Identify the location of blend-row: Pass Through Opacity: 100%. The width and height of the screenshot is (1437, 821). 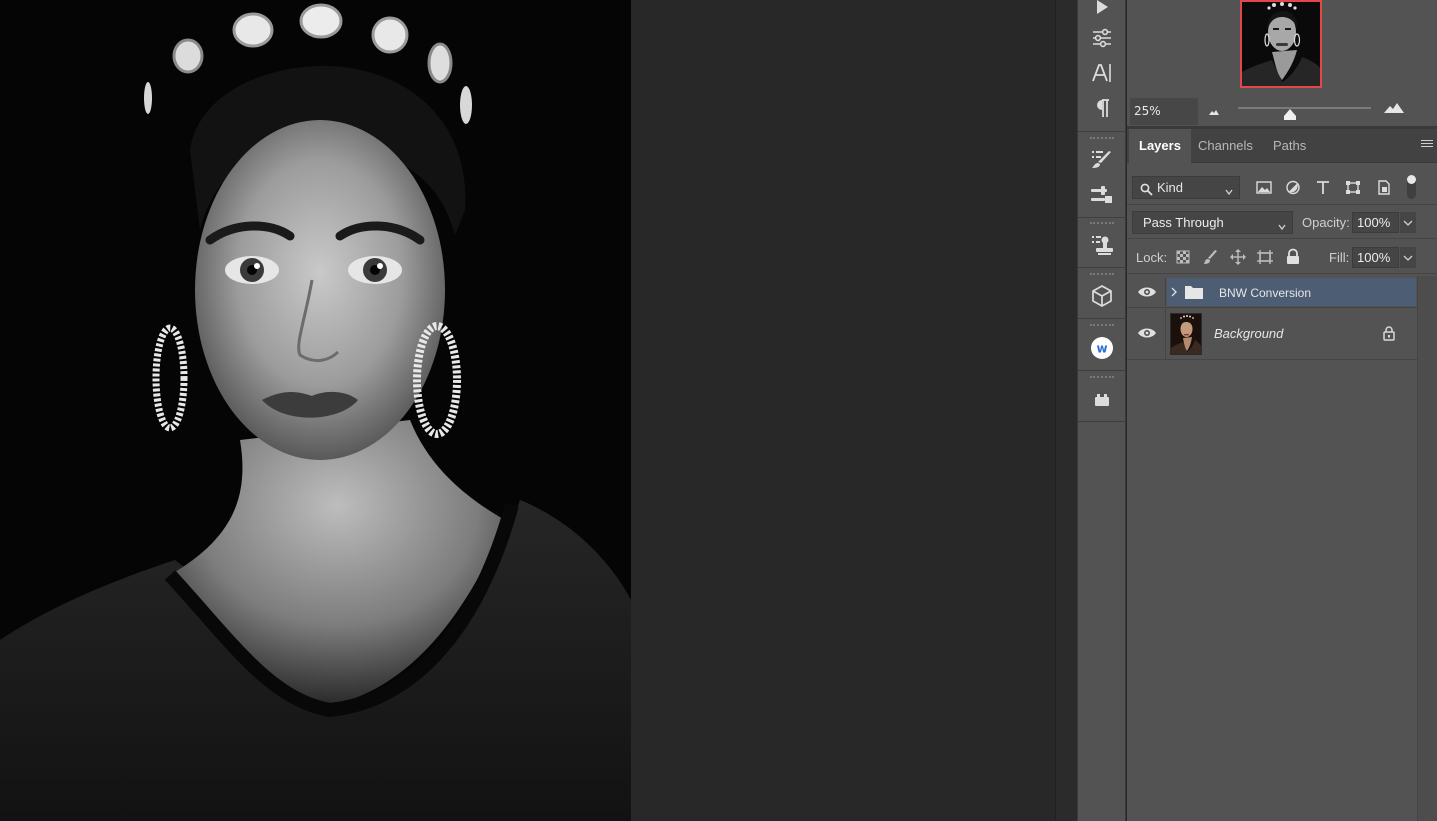
(1282, 222).